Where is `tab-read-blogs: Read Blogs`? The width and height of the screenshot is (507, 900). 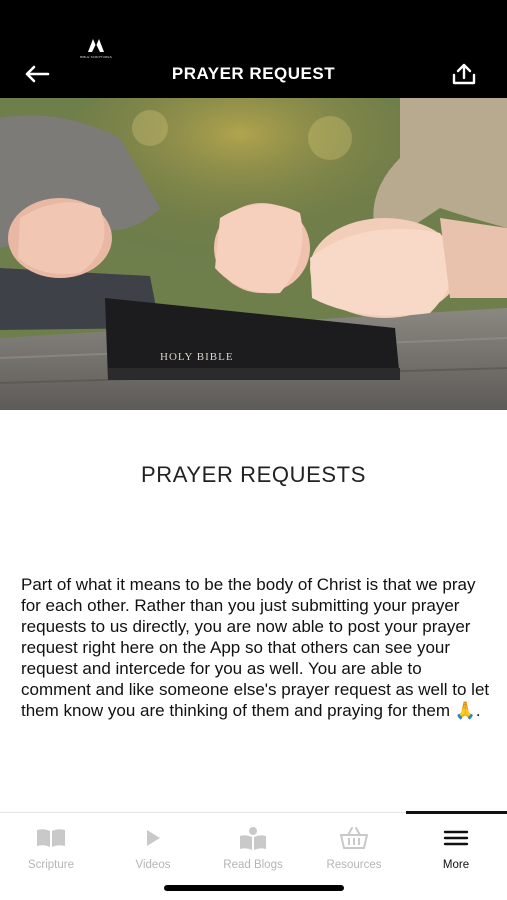
tab-read-blogs: Read Blogs is located at coordinates (253, 849).